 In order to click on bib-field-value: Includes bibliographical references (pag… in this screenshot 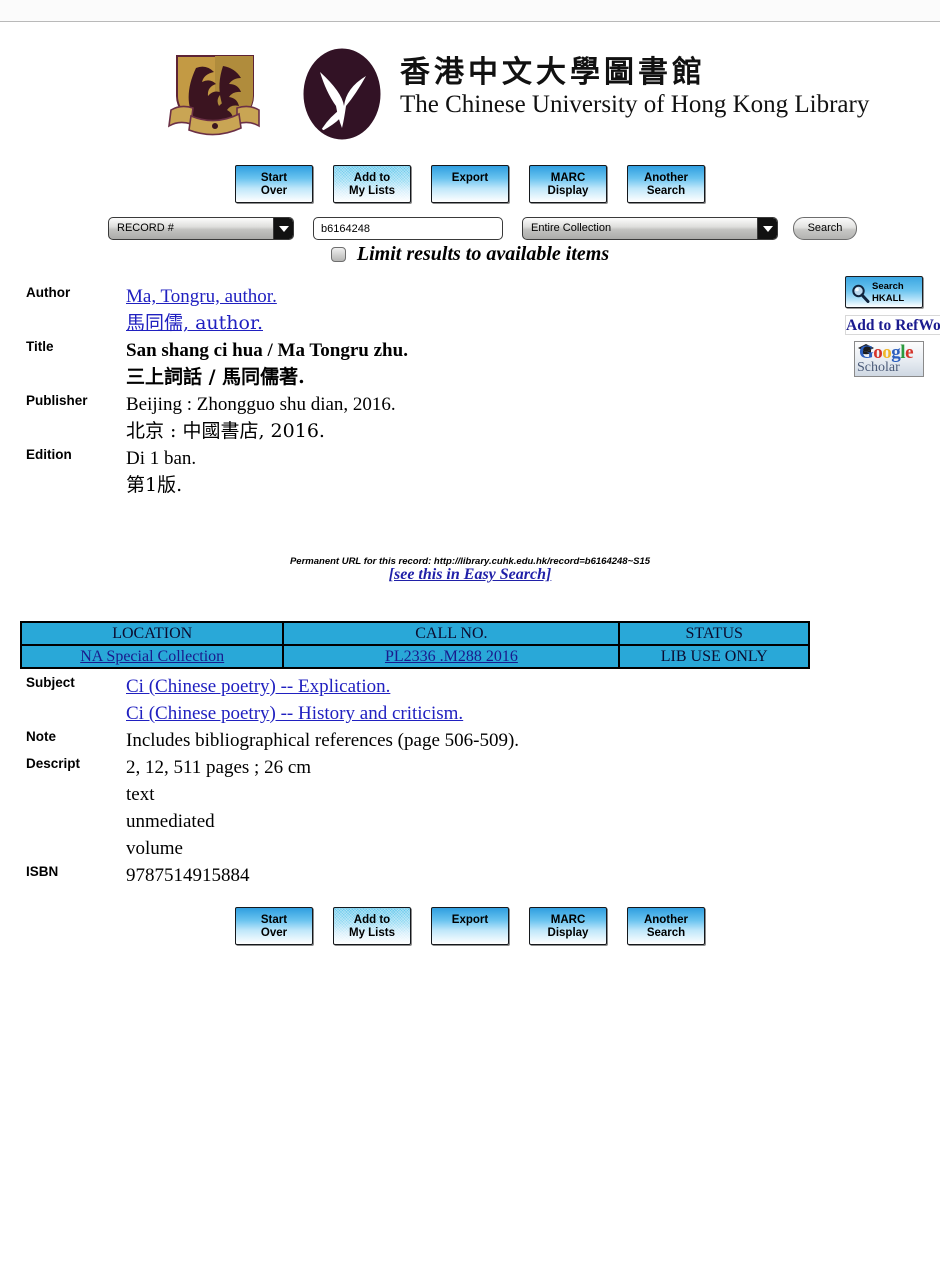, I will do `click(323, 740)`.